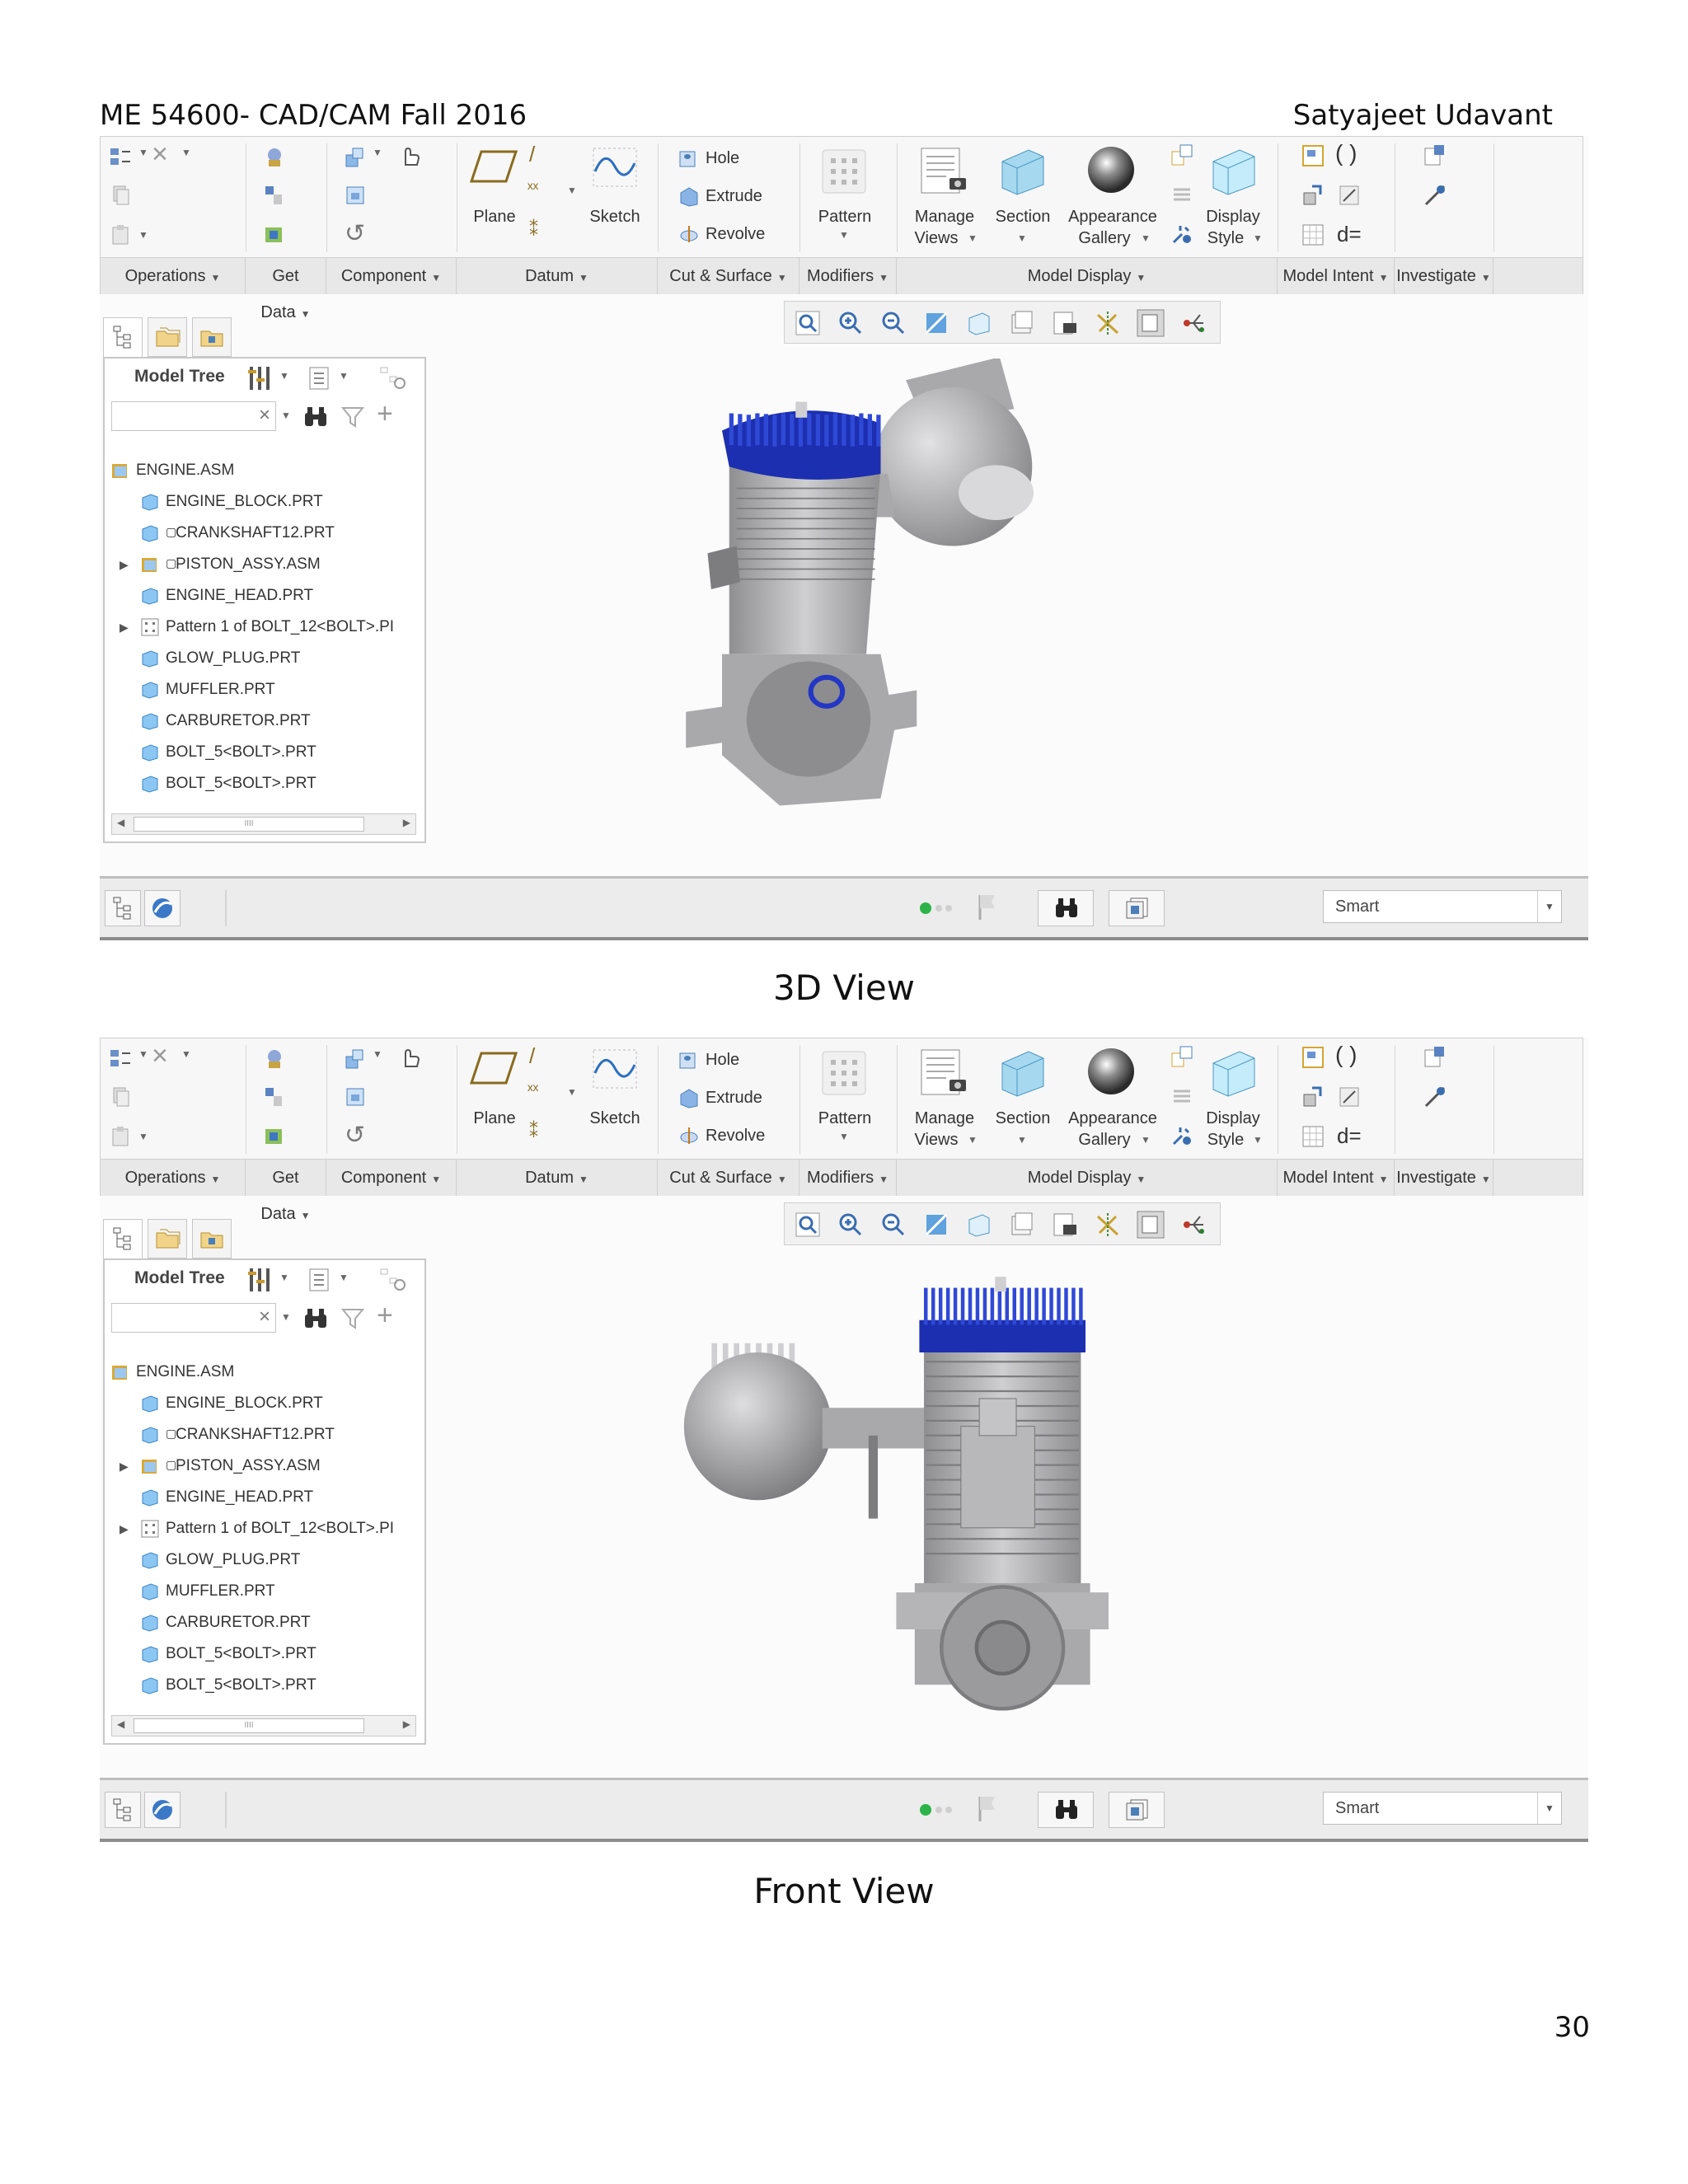 The image size is (1688, 2184). I want to click on hole-button-label: Hole, so click(722, 1059).